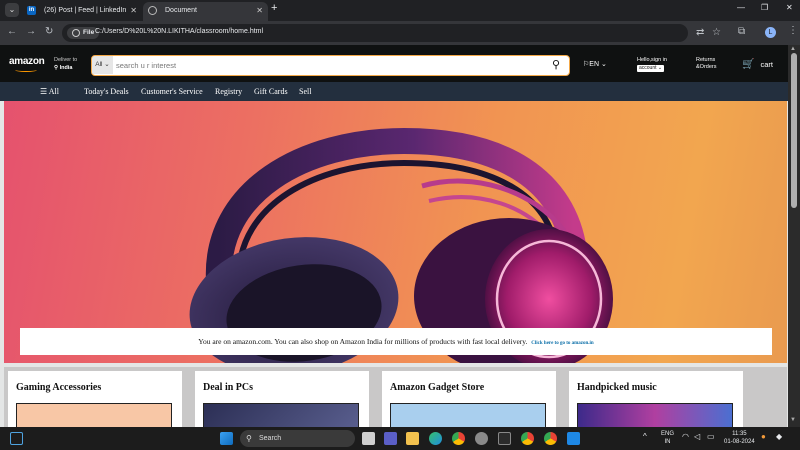 The image size is (800, 450). What do you see at coordinates (652, 64) in the screenshot?
I see `account-menu: Hello,sign in account ⌄` at bounding box center [652, 64].